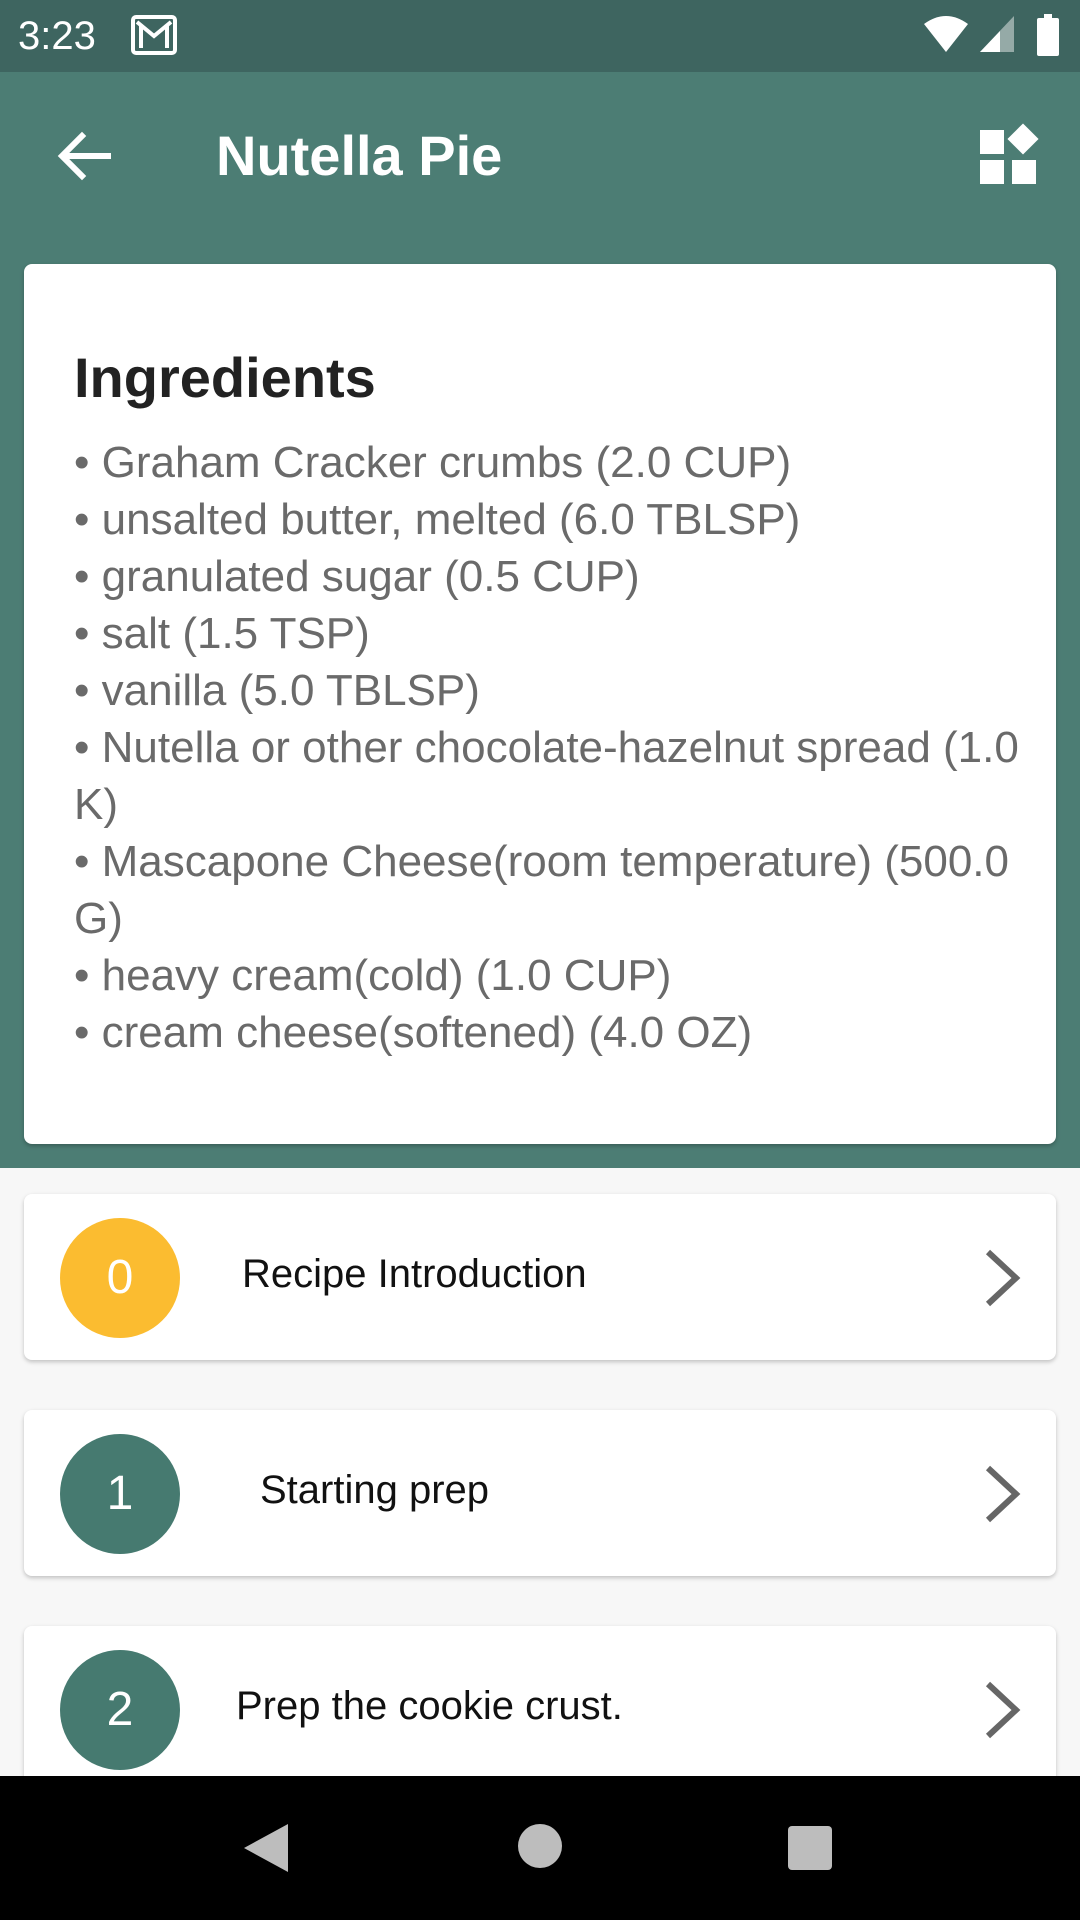  What do you see at coordinates (222, 633) in the screenshot?
I see `ingredient-item: • salt (1.5 TSP)` at bounding box center [222, 633].